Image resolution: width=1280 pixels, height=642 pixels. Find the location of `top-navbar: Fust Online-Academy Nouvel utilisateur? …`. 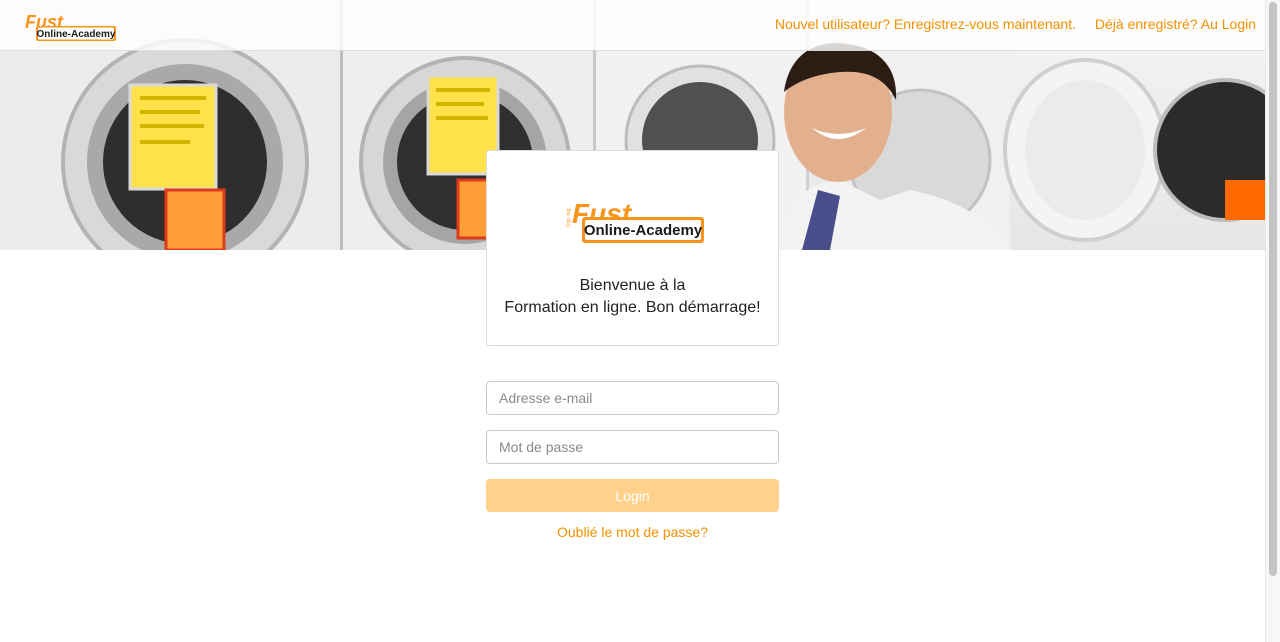

top-navbar: Fust Online-Academy Nouvel utilisateur? … is located at coordinates (632, 25).